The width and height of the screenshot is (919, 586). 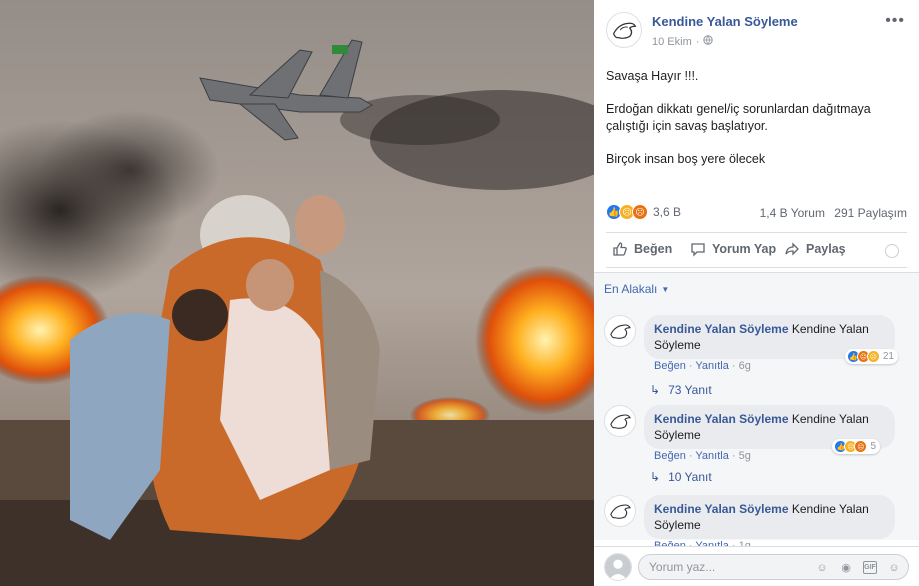 I want to click on like-button-label: Beğen, so click(x=653, y=249).